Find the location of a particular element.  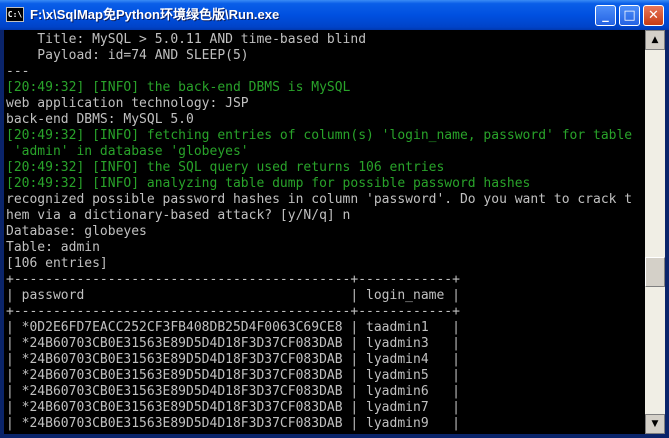

console-line: | password | login_name | is located at coordinates (233, 295).